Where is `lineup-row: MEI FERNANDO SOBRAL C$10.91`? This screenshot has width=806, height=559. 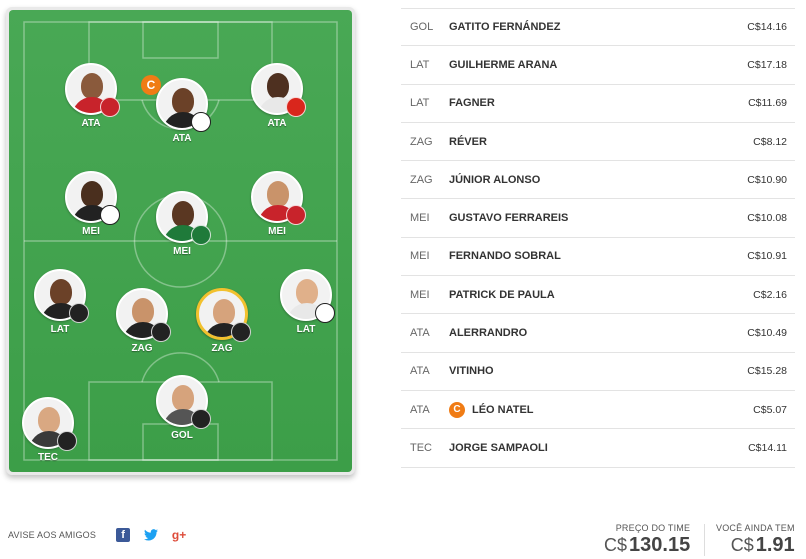 lineup-row: MEI FERNANDO SOBRAL C$10.91 is located at coordinates (598, 257).